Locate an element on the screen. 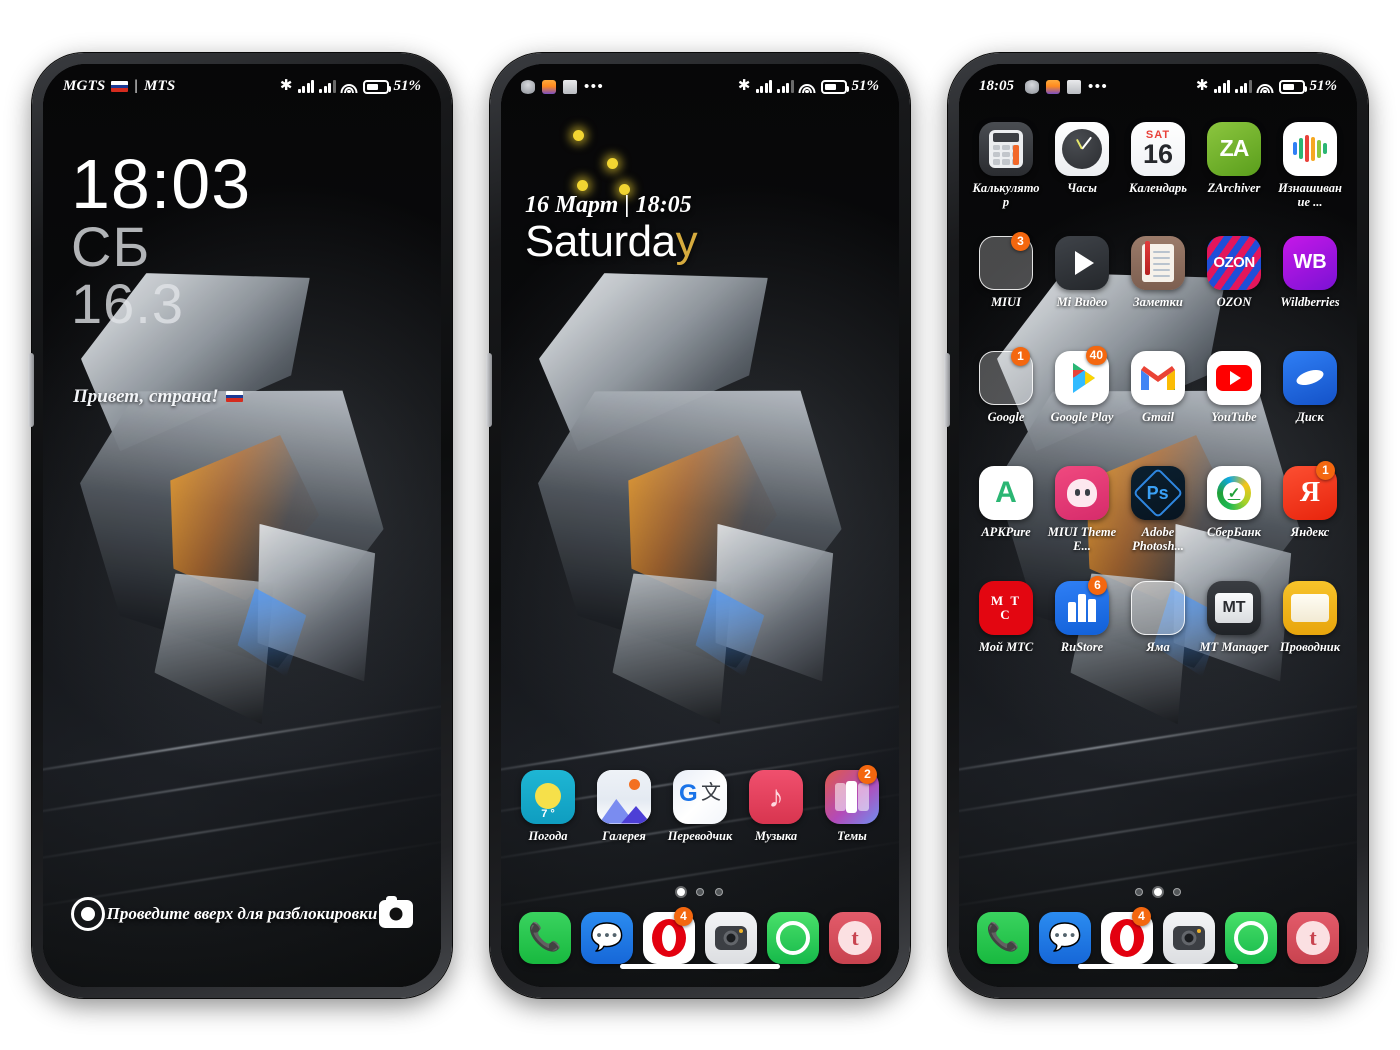 Image resolution: width=1400 pixels, height=1050 pixels. app-mi-video: Mi Видео is located at coordinates (1082, 272).